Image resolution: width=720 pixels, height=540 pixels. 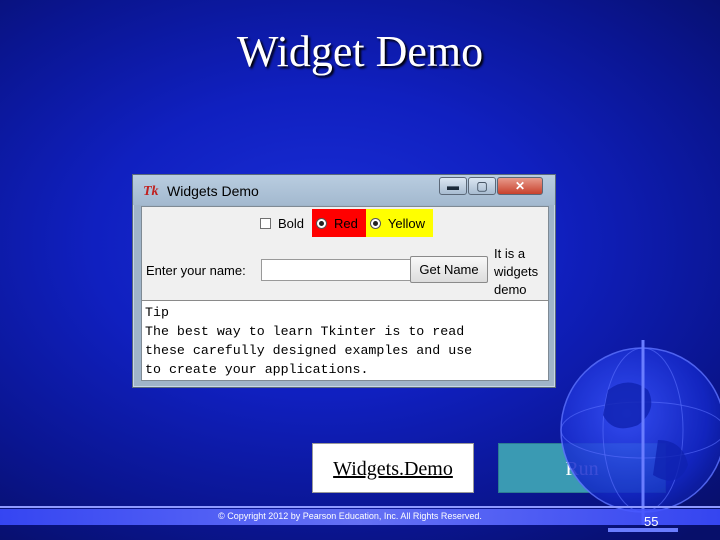 I want to click on red-label: Red, so click(x=346, y=223).